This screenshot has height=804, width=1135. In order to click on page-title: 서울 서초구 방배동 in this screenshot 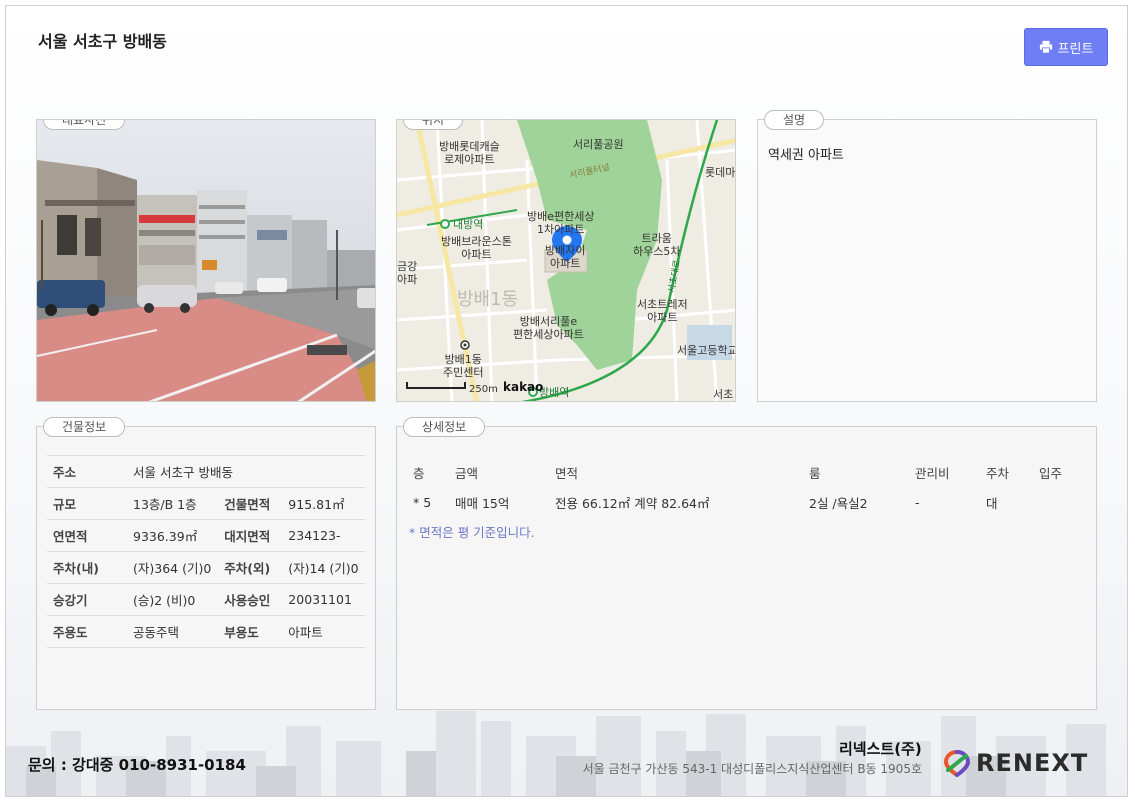, I will do `click(102, 41)`.